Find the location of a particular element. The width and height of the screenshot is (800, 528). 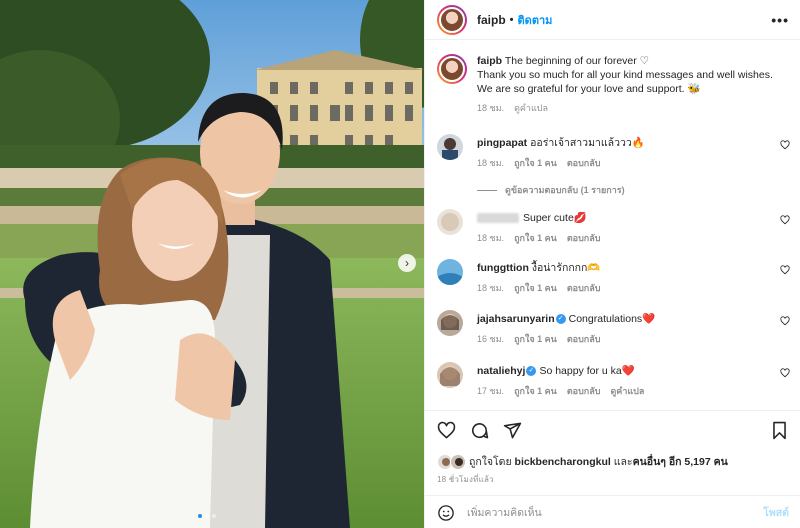

commenter-username: funggttion is located at coordinates (503, 268).